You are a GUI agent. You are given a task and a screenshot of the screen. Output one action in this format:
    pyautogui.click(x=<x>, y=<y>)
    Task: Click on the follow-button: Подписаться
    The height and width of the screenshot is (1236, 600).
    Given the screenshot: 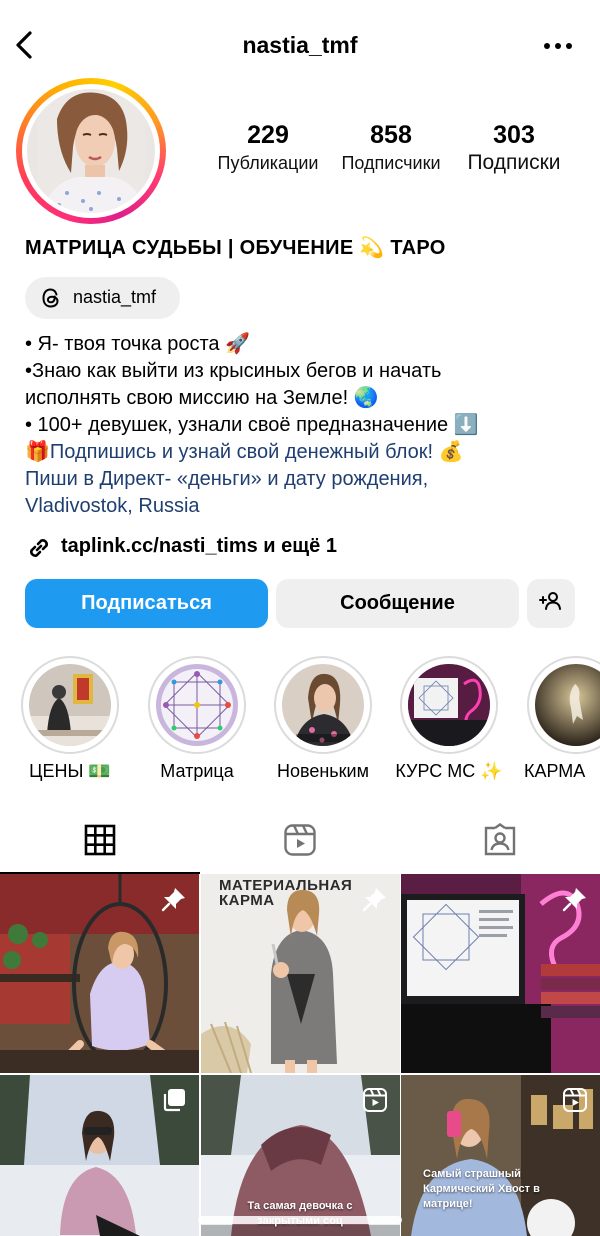 What is the action you would take?
    pyautogui.click(x=146, y=603)
    